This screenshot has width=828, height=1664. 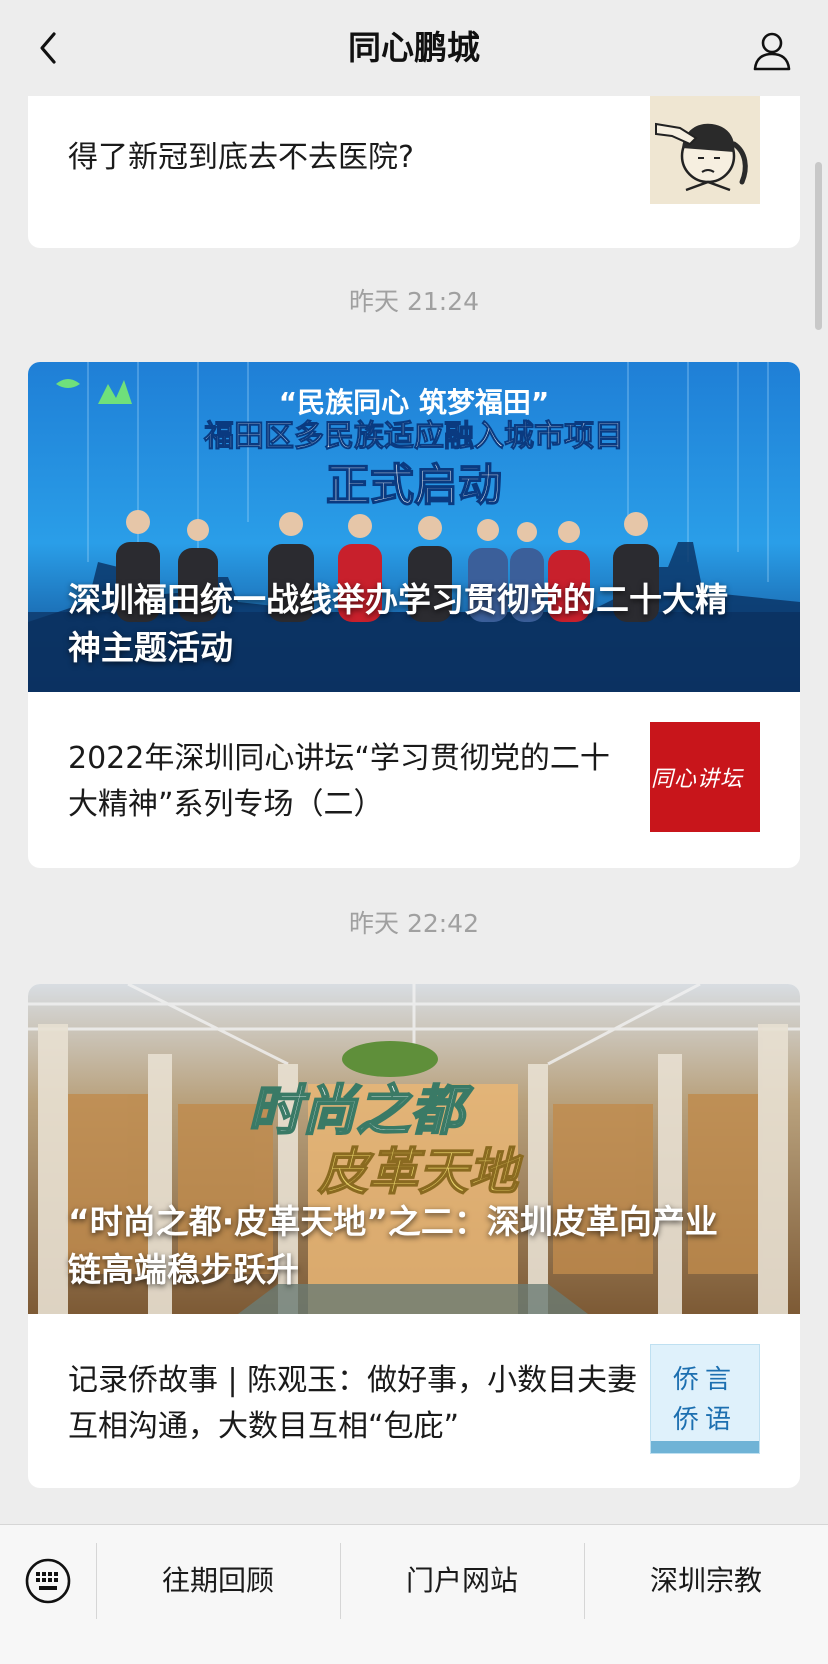 What do you see at coordinates (414, 485) in the screenshot?
I see `banner-line: 正式启动` at bounding box center [414, 485].